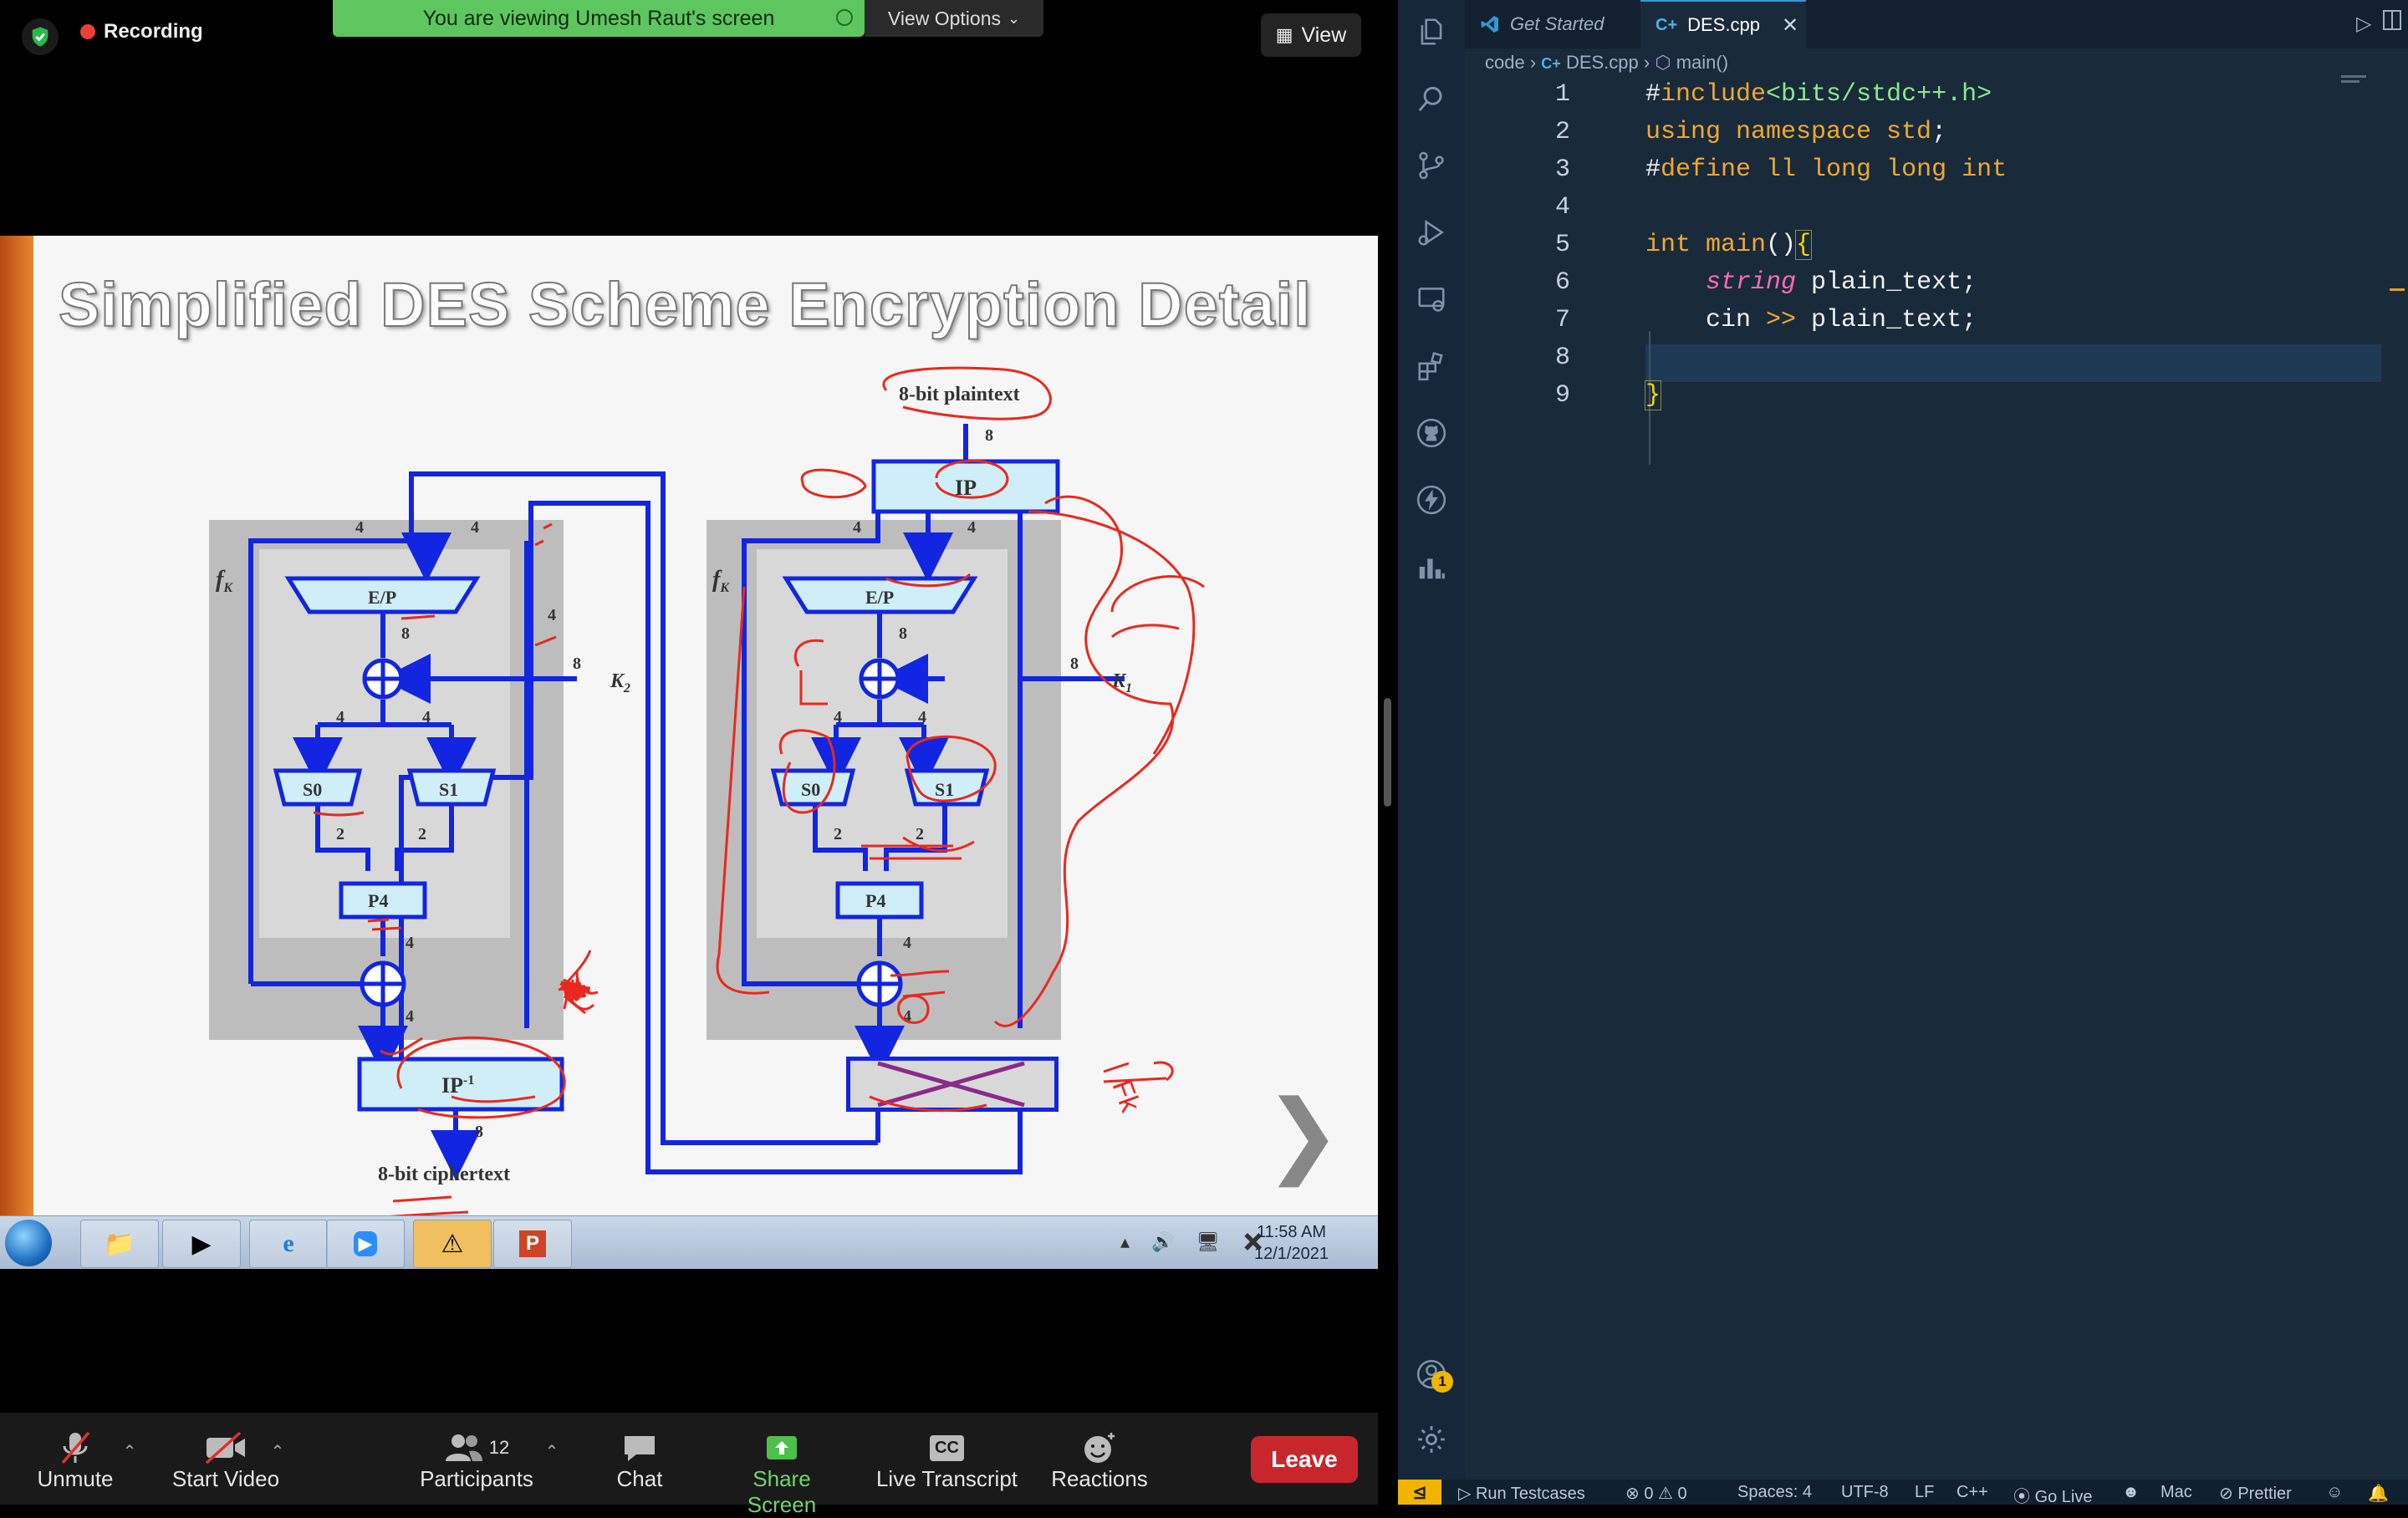 The image size is (2408, 1518). Describe the element at coordinates (120, 1244) in the screenshot. I see `file-explorer-icon: 📁` at that location.